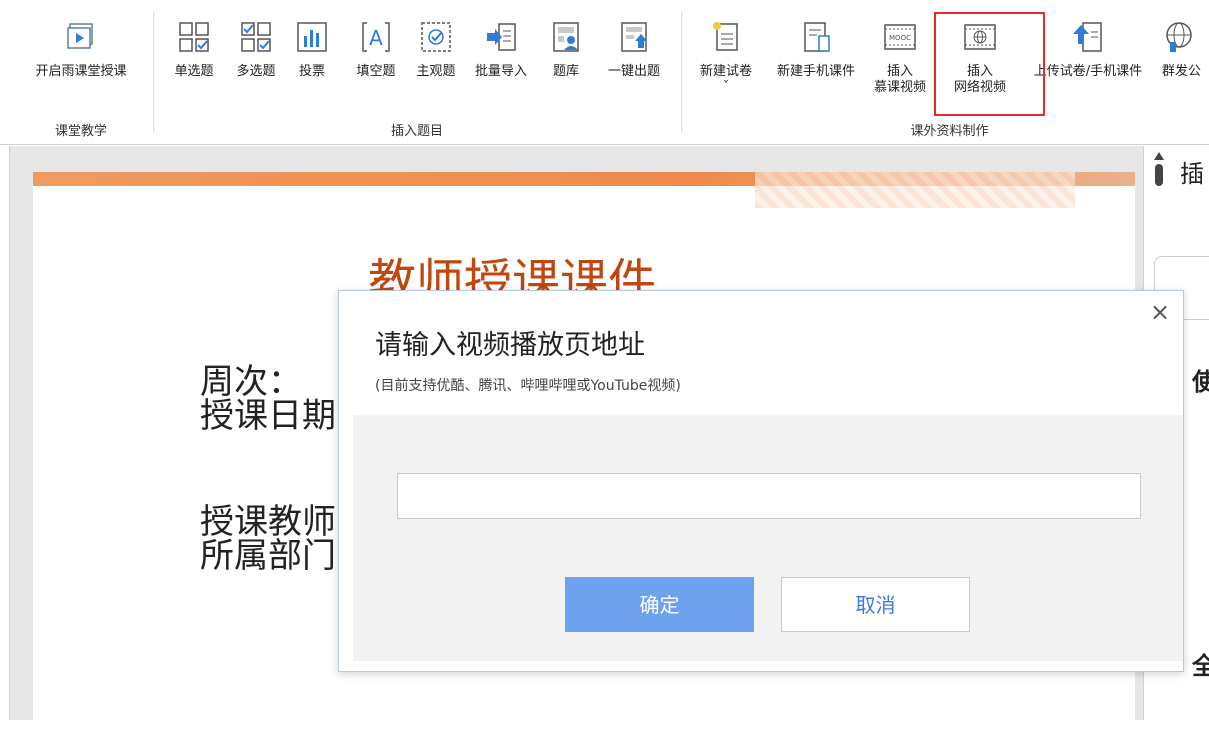 The width and height of the screenshot is (1209, 732). What do you see at coordinates (875, 604) in the screenshot?
I see `cancel-button: 取消` at bounding box center [875, 604].